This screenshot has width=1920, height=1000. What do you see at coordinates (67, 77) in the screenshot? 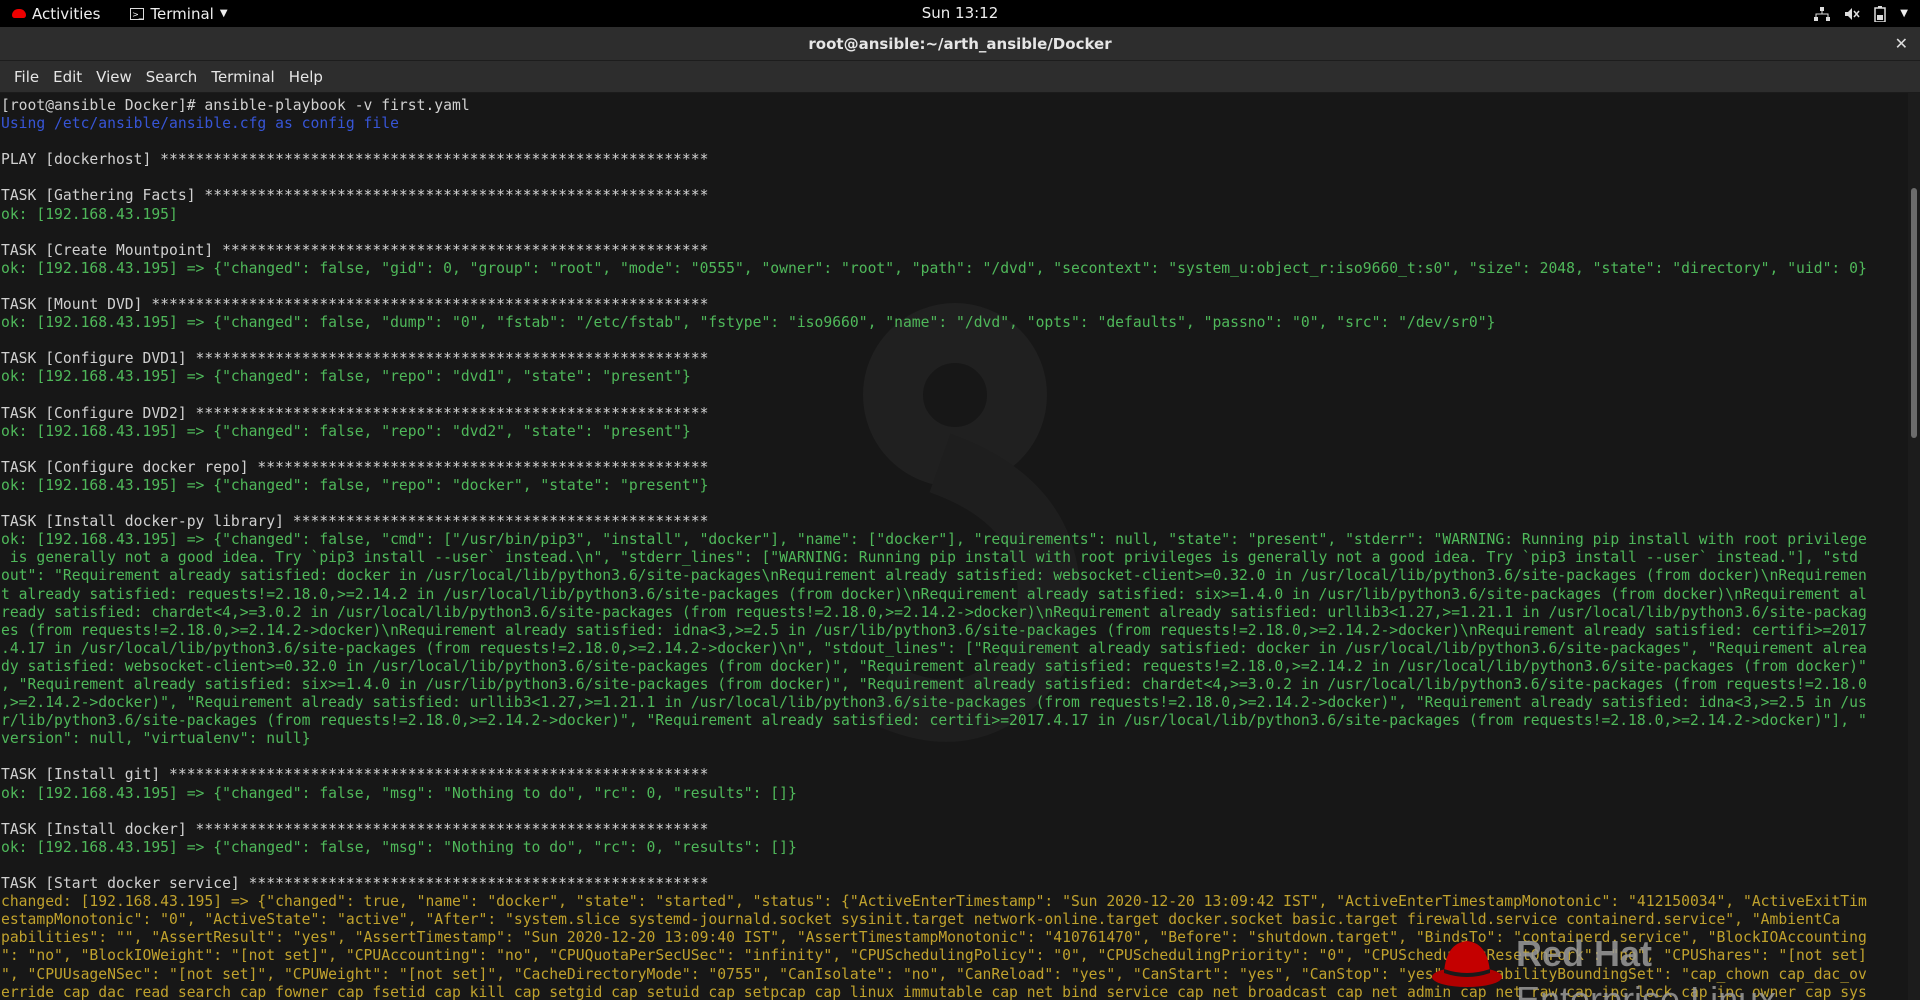
I see `menu-edit: Edit` at bounding box center [67, 77].